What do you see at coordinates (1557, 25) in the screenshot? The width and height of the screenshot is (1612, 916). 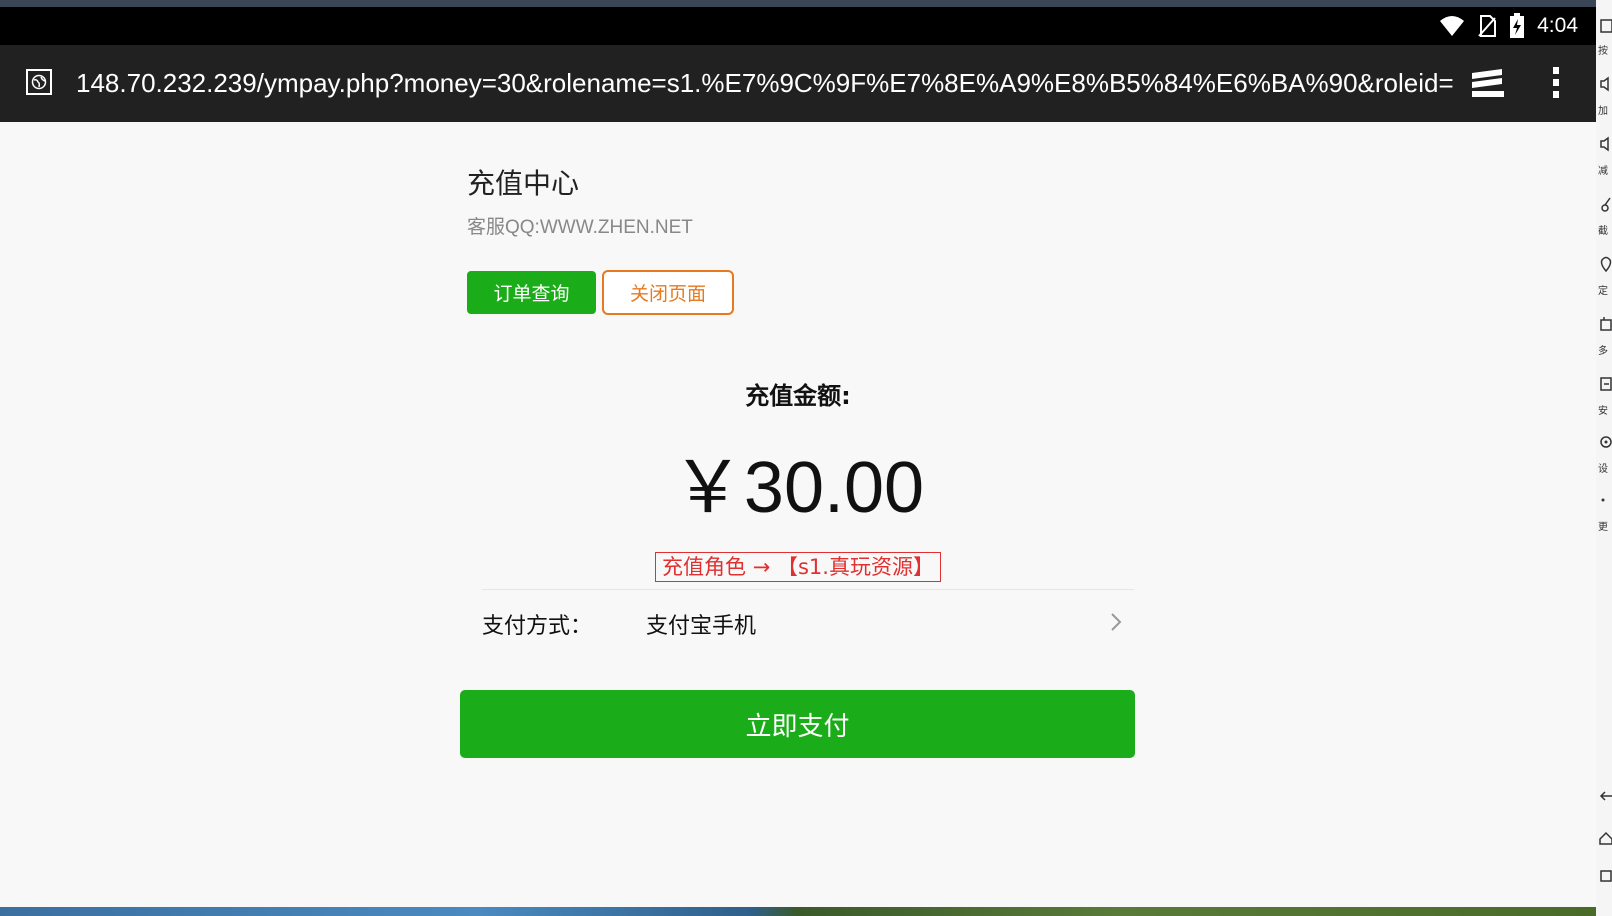 I see `status-time: 4:04` at bounding box center [1557, 25].